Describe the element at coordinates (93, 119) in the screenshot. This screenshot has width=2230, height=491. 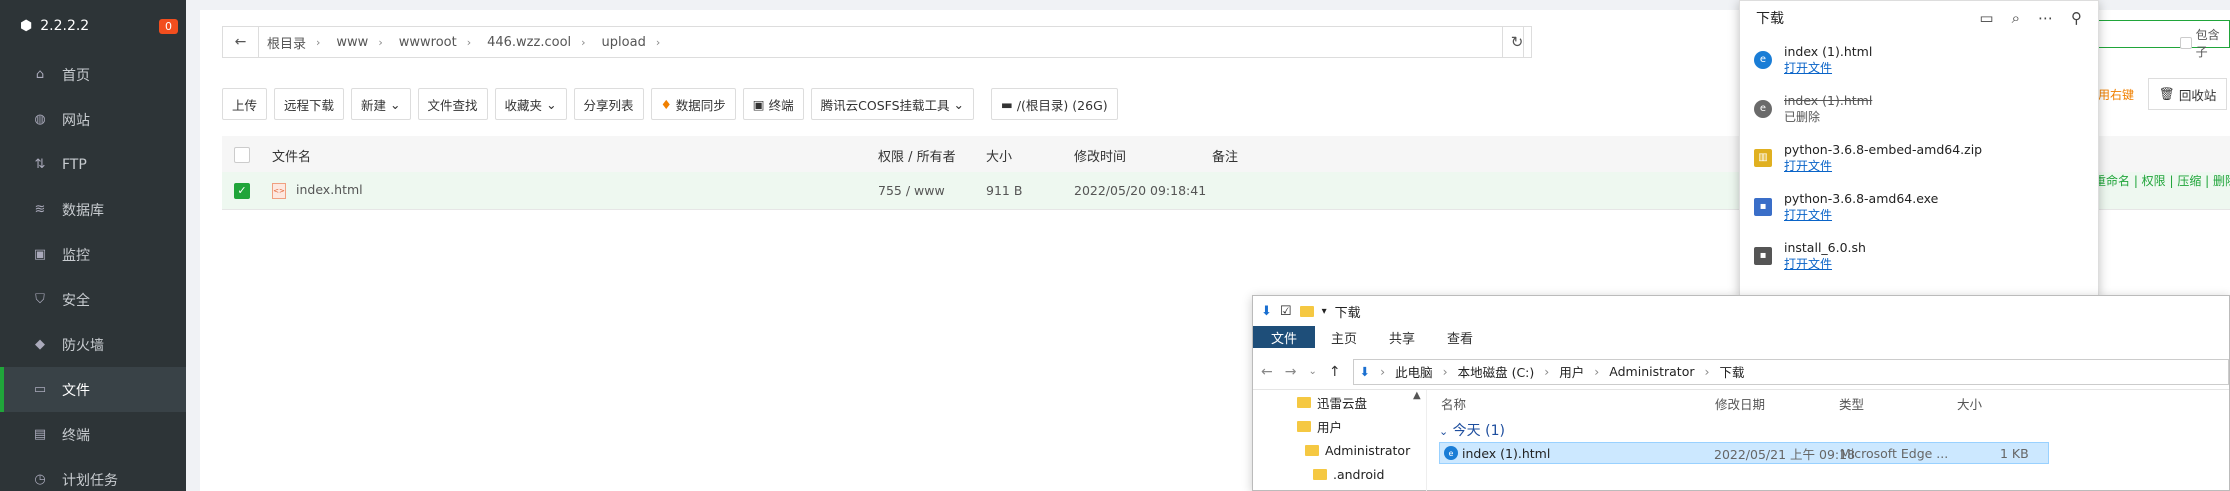
I see `sidebar-item-site: ◍ 网站` at that location.